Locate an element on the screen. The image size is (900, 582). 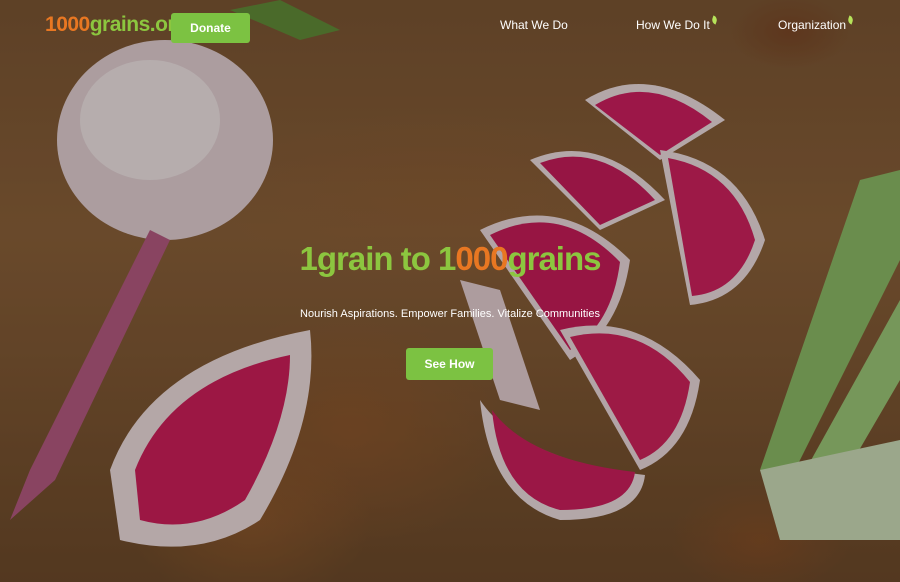
nav-item-label: What We Do is located at coordinates (534, 25).